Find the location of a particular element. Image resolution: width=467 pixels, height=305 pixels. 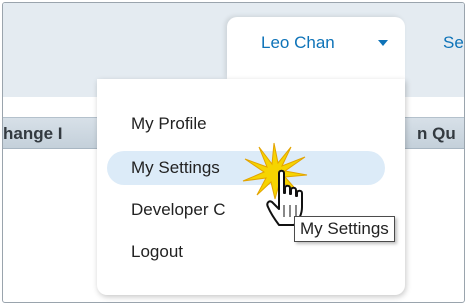

menu-item-my-profile: My Profile is located at coordinates (246, 124).